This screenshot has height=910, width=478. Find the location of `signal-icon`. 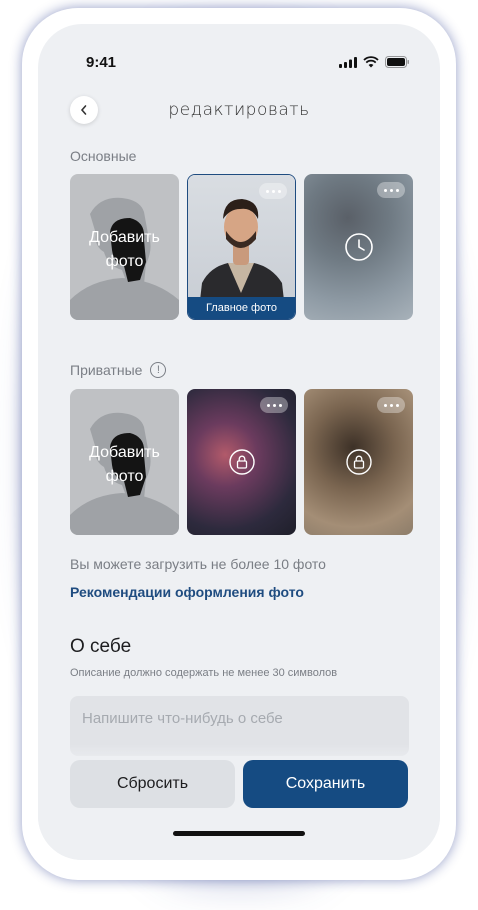

signal-icon is located at coordinates (348, 62).